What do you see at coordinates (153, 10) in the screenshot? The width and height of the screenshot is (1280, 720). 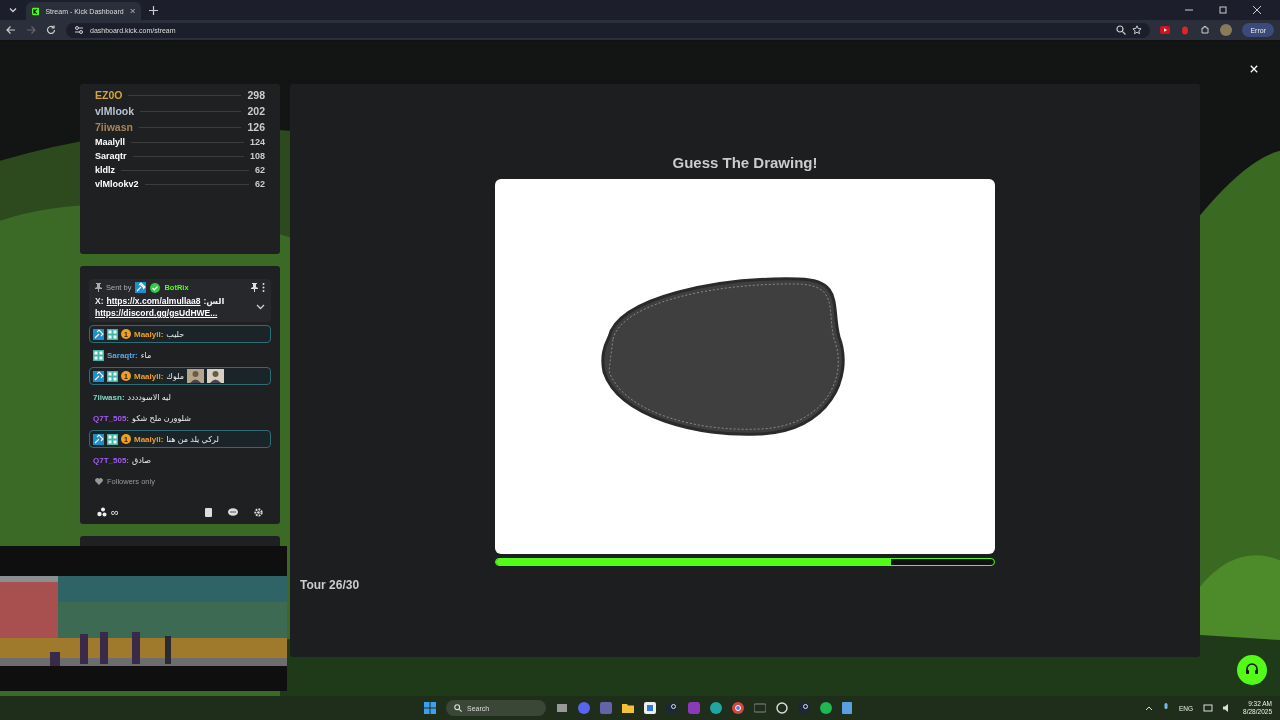 I see `new-tab-icon` at bounding box center [153, 10].